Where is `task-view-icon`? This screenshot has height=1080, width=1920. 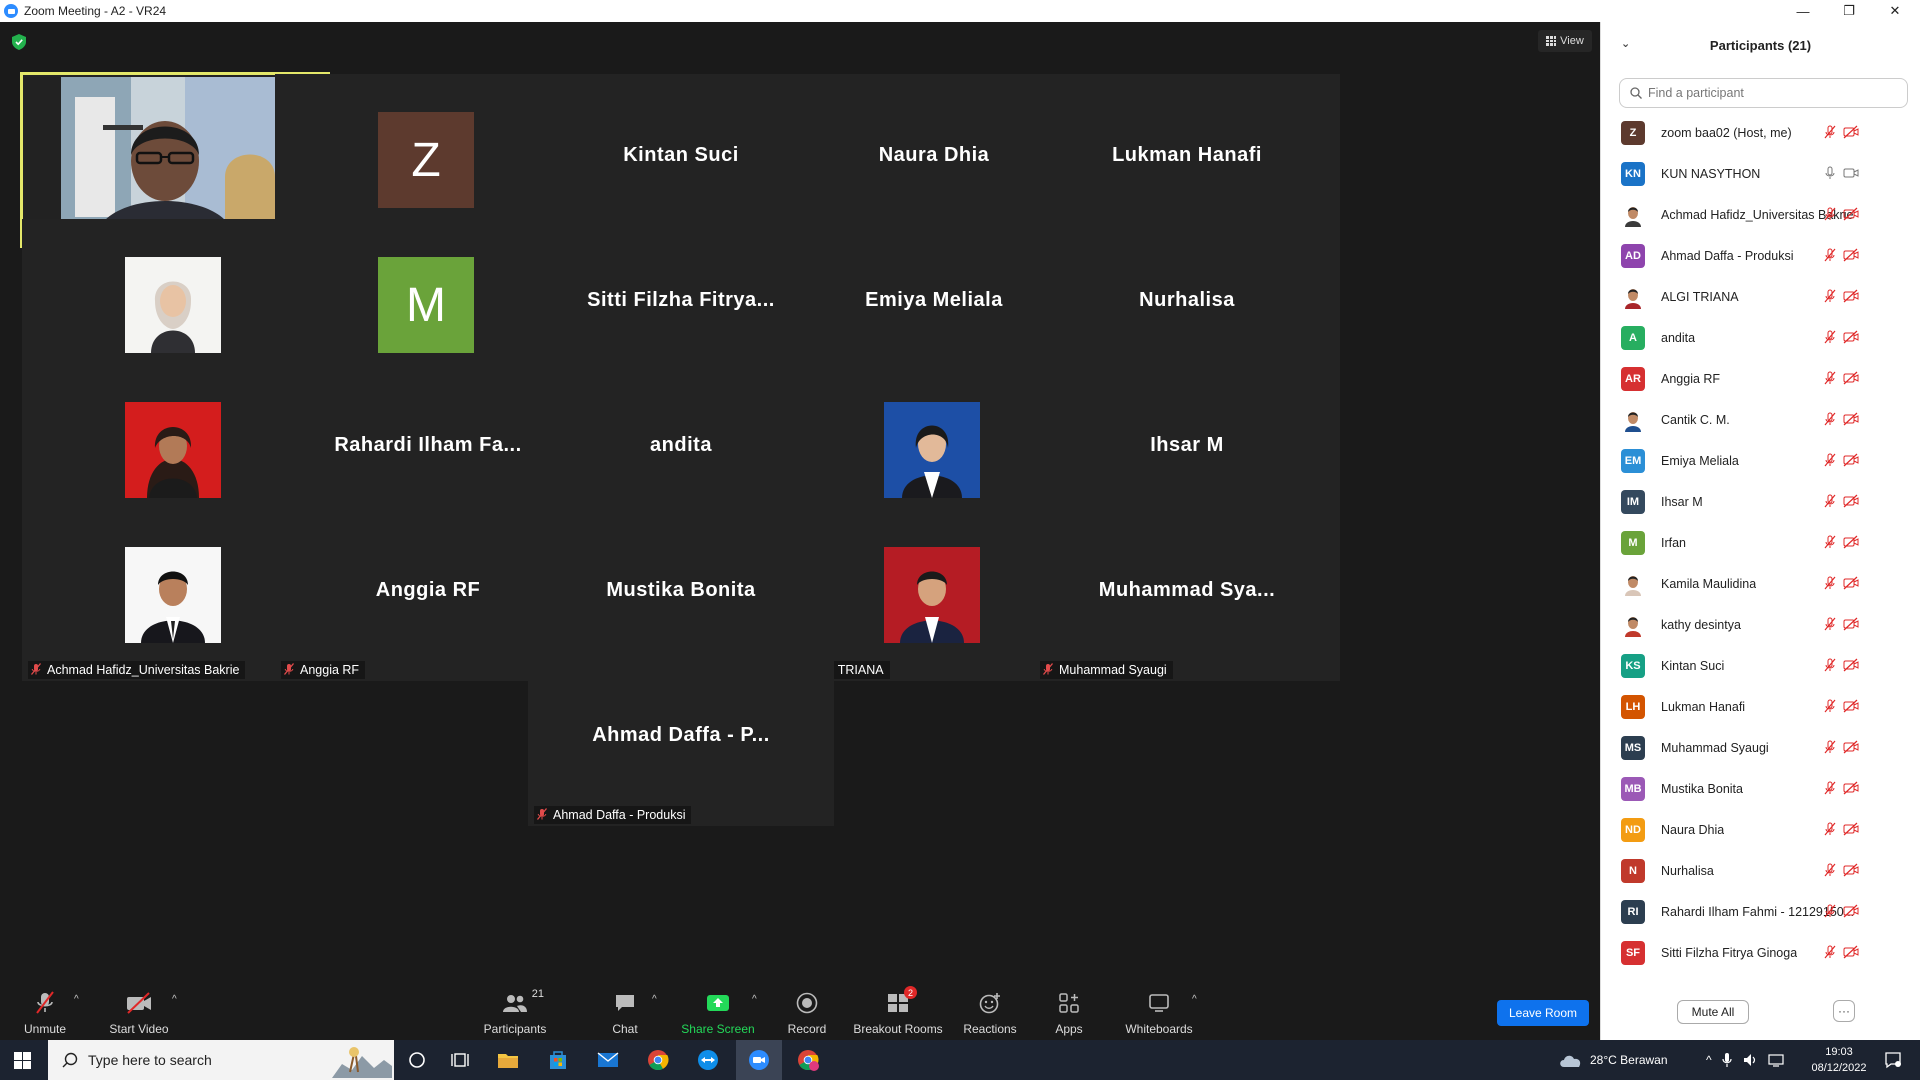
task-view-icon is located at coordinates (462, 1060).